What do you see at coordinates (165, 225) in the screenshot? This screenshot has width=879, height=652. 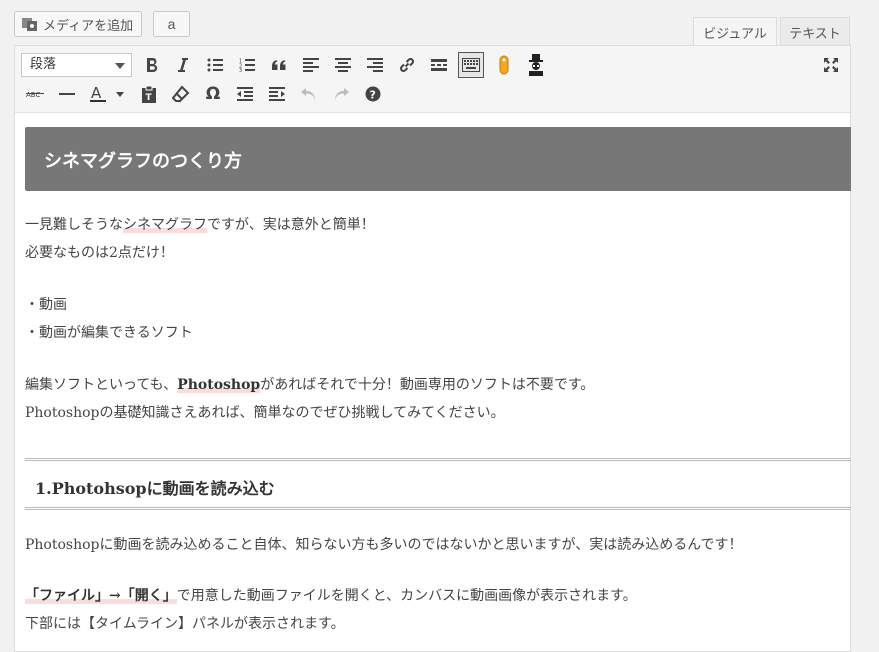 I see `highlight-cinemagraph: シネマグラフ` at bounding box center [165, 225].